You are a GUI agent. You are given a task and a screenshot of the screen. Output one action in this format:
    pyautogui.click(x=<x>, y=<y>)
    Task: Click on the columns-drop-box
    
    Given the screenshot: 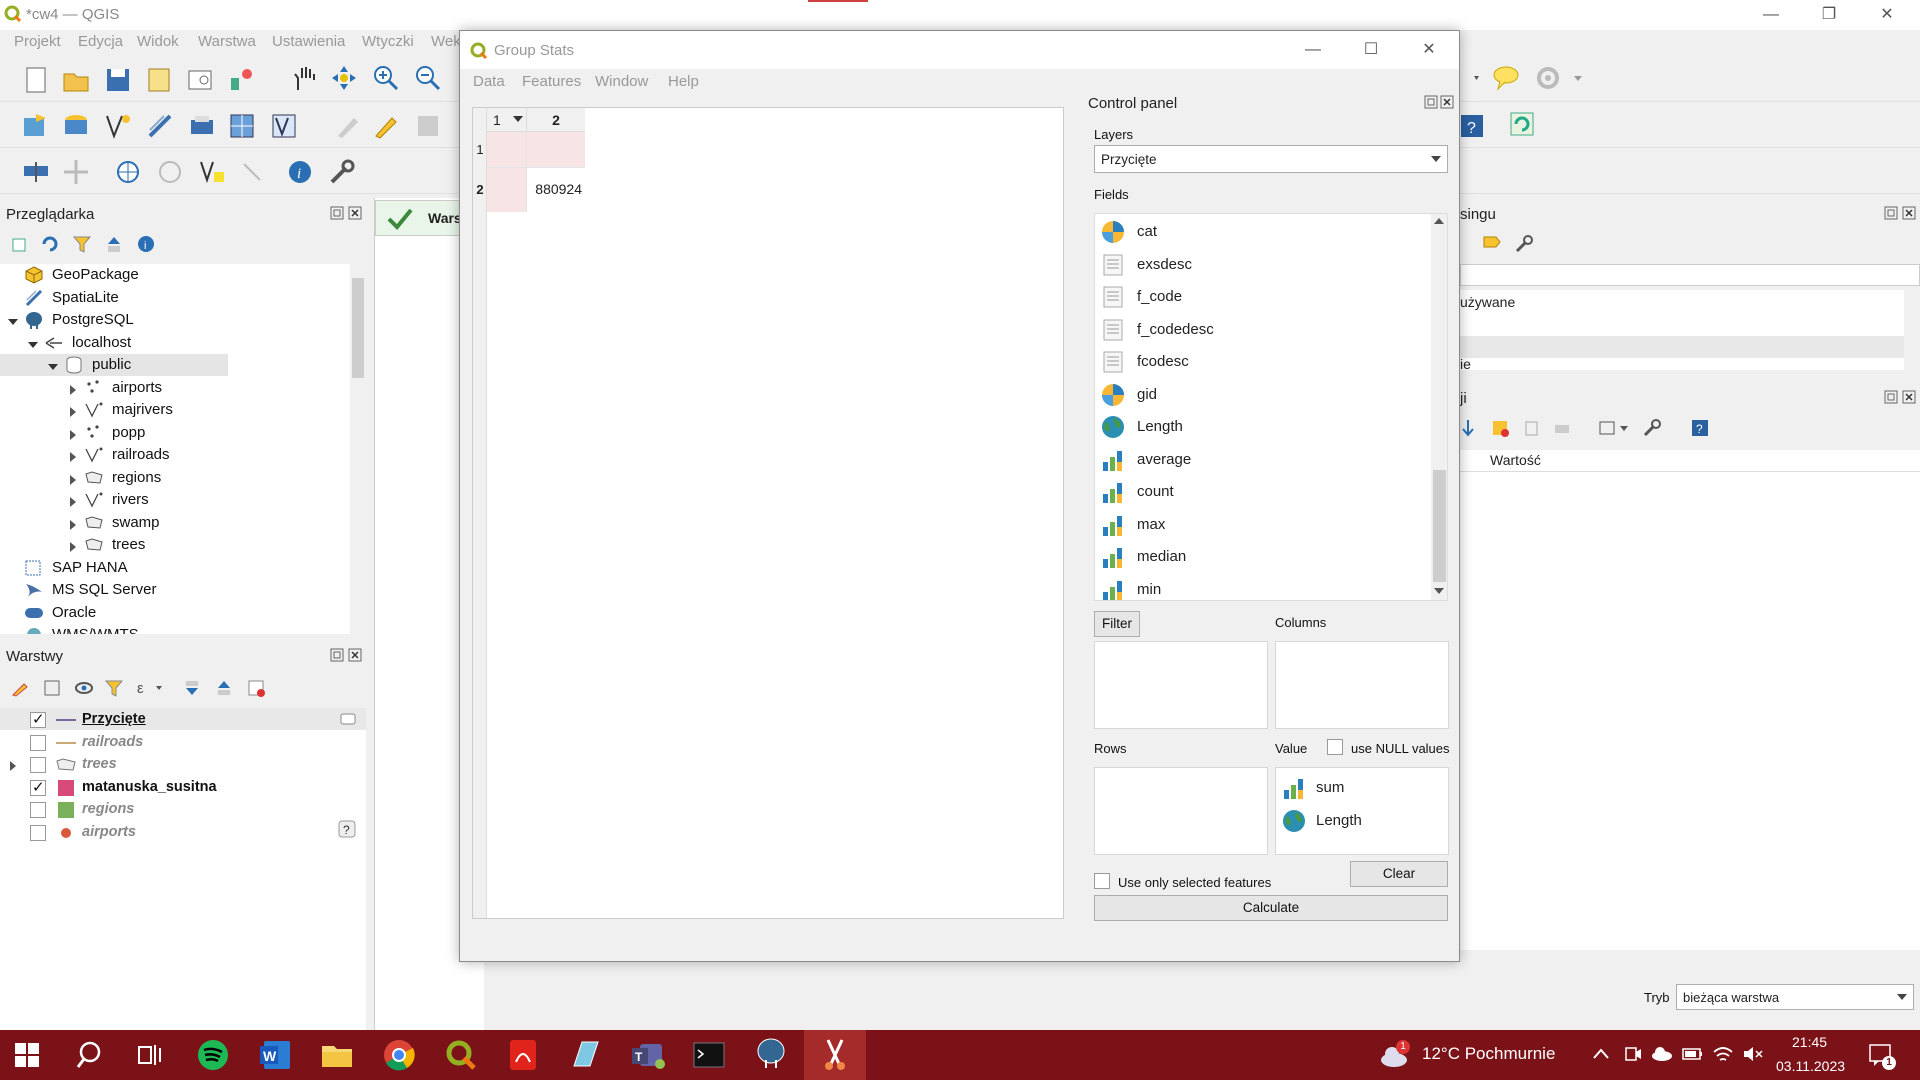 What is the action you would take?
    pyautogui.click(x=1362, y=685)
    